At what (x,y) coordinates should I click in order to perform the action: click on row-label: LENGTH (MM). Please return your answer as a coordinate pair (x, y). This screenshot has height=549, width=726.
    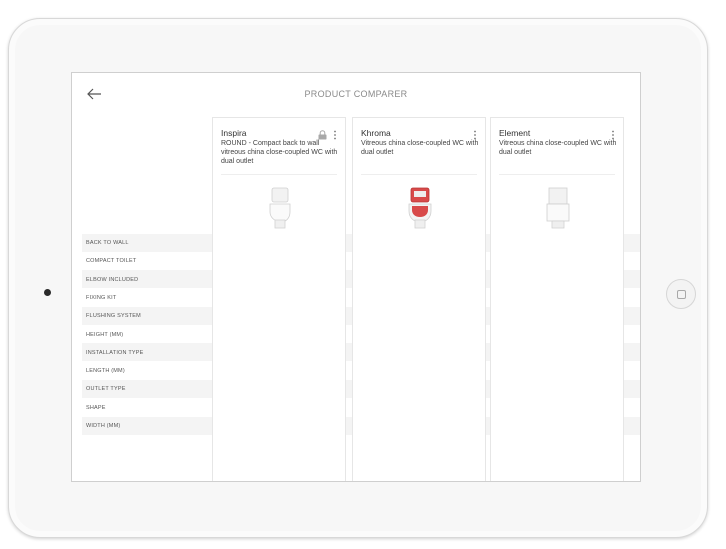
    Looking at the image, I should click on (105, 371).